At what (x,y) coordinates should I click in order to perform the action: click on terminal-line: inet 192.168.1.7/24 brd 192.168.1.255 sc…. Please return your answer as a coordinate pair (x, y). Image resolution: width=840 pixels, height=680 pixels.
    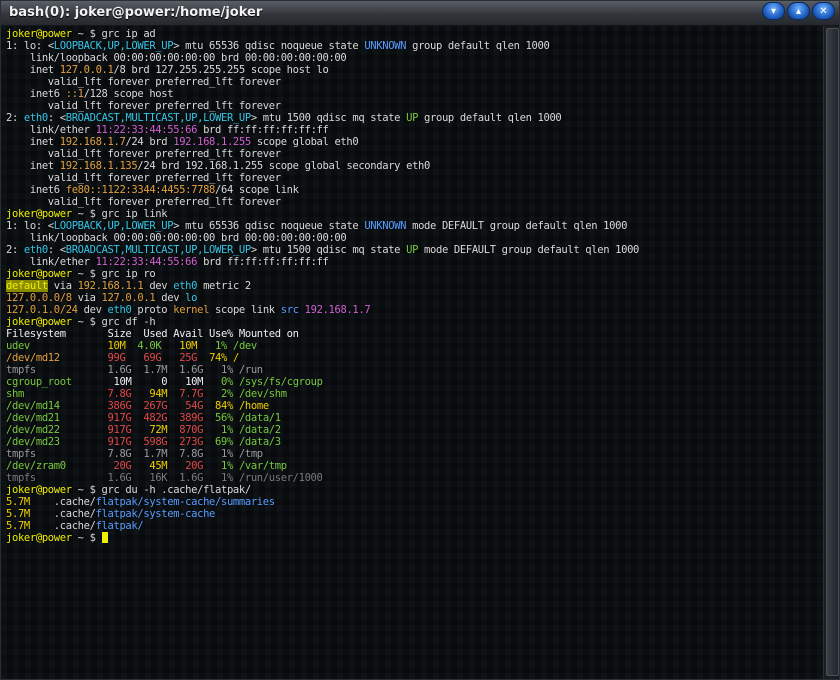
    Looking at the image, I should click on (322, 142).